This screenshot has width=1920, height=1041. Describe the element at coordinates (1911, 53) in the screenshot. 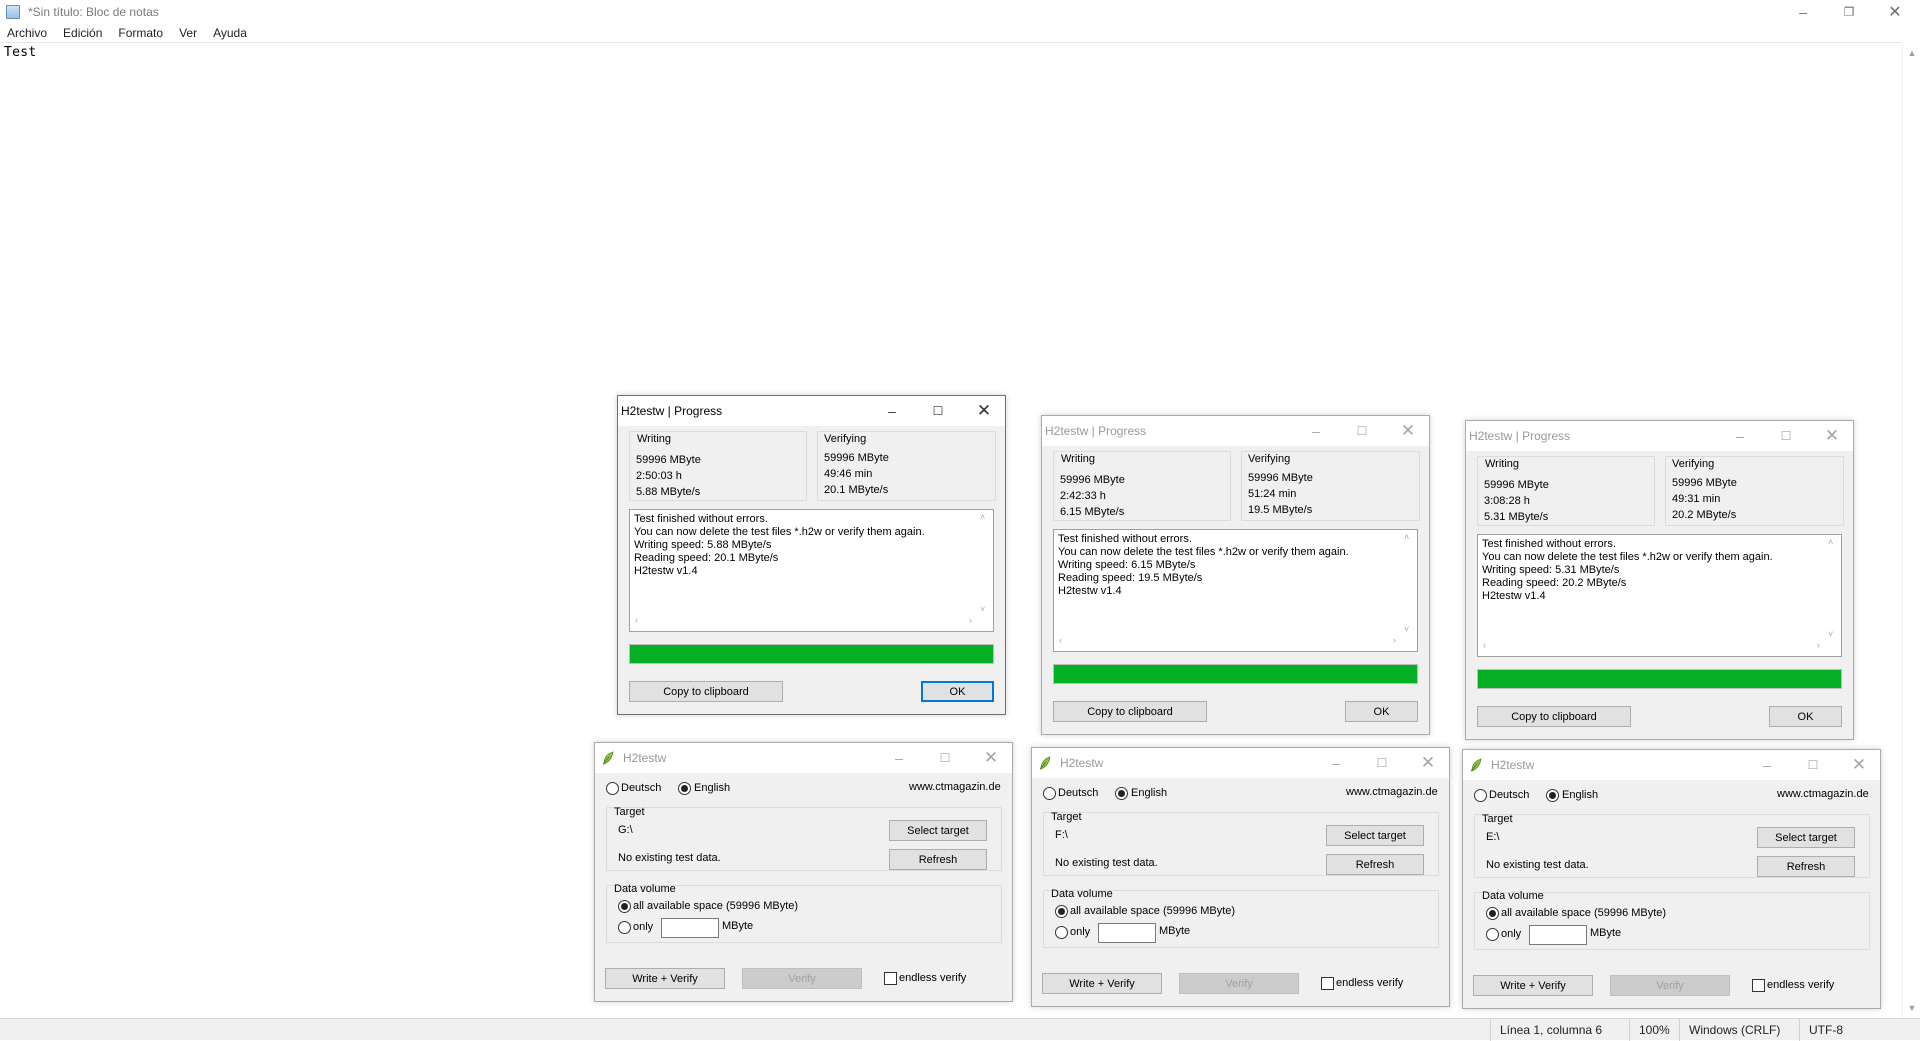

I see `scroll-up-icon: ▲` at that location.